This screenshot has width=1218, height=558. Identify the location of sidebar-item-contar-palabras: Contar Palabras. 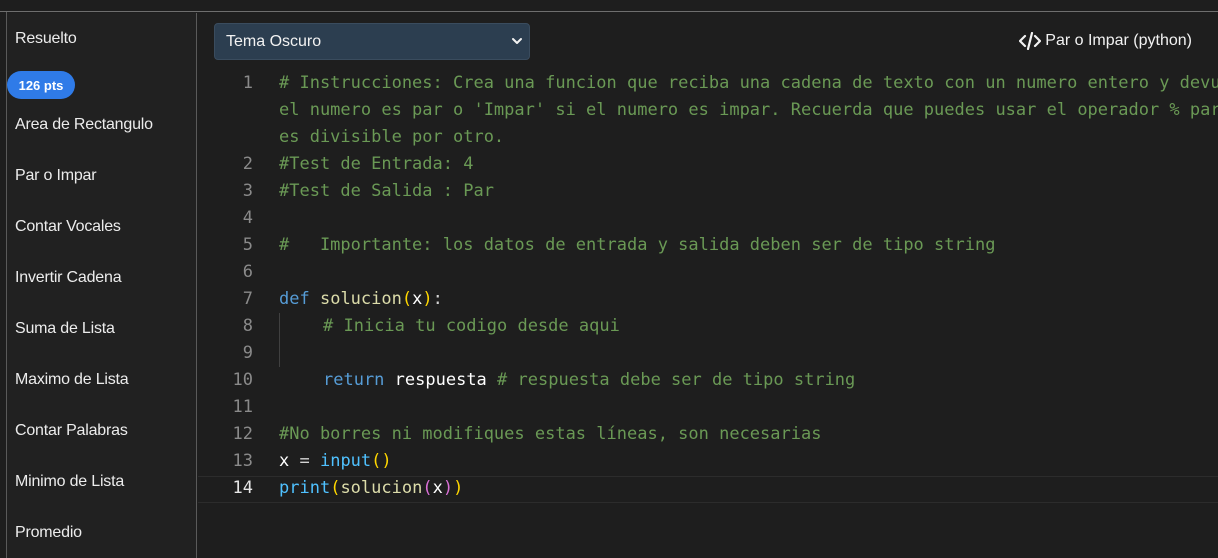
(71, 431).